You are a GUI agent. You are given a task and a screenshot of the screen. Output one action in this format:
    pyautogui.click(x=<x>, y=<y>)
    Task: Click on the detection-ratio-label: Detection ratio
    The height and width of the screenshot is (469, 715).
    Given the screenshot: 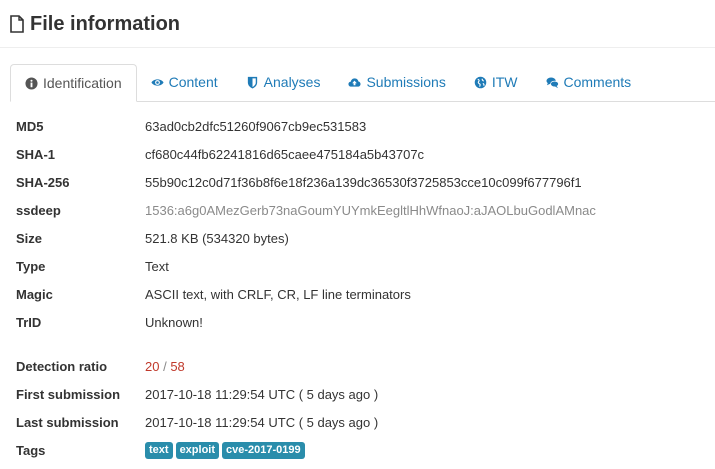 What is the action you would take?
    pyautogui.click(x=62, y=366)
    